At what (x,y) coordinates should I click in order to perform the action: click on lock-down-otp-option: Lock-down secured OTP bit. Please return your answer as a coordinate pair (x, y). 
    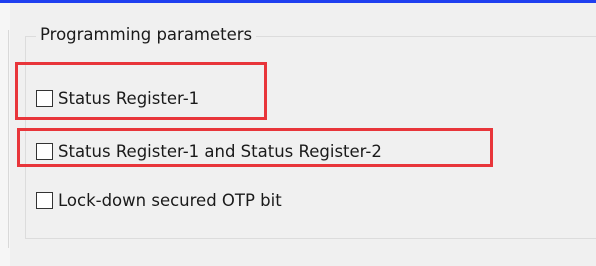
    Looking at the image, I should click on (159, 200).